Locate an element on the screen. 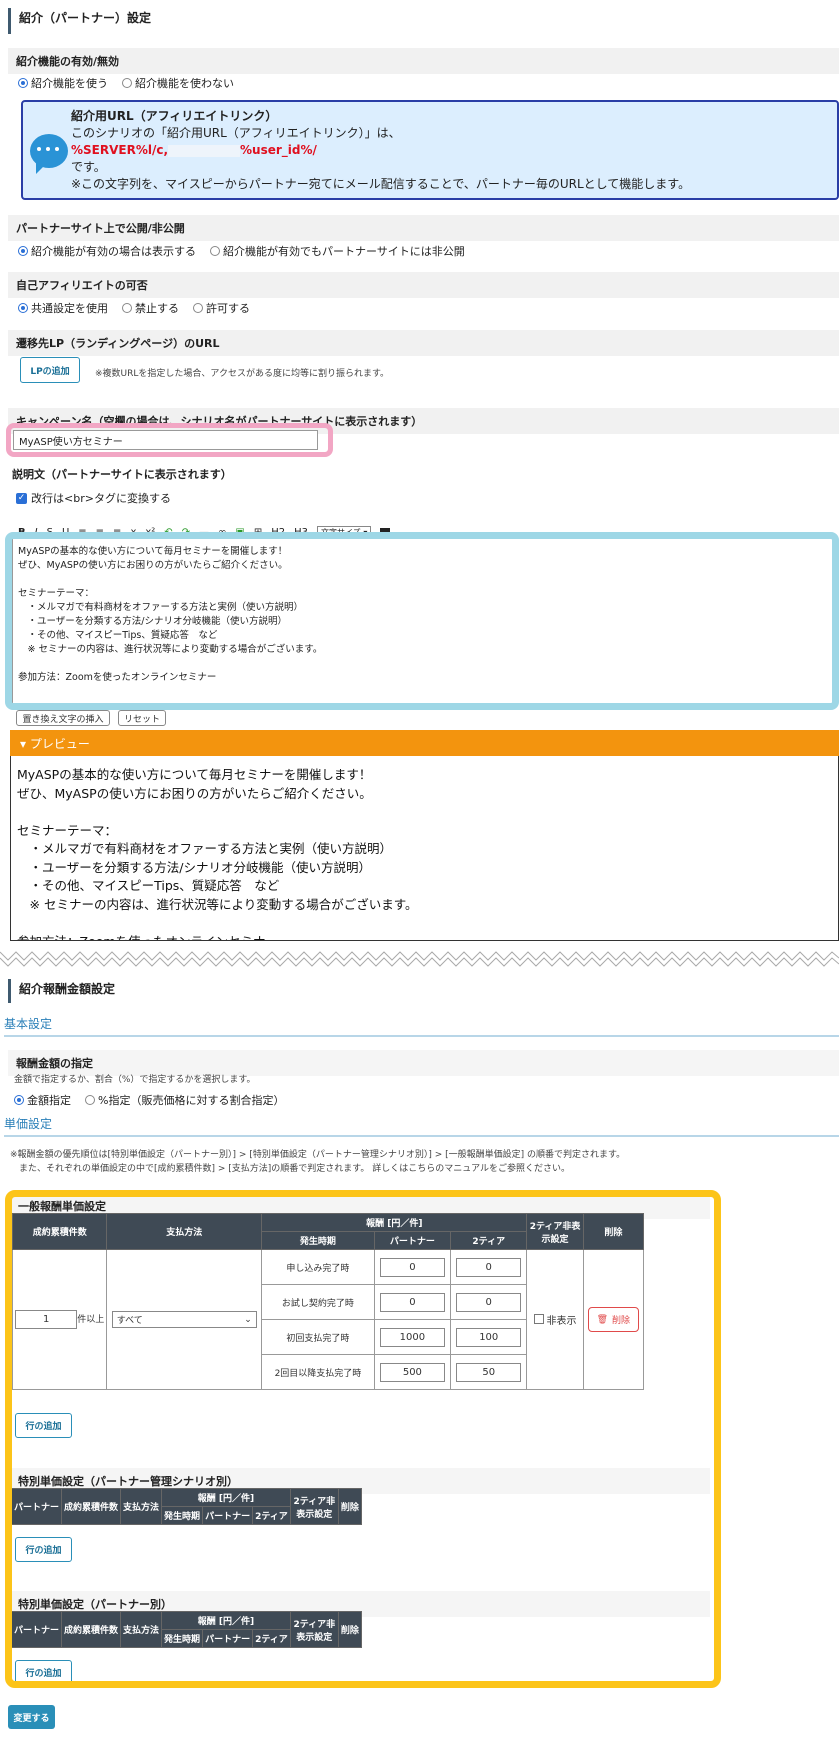 The width and height of the screenshot is (839, 1737). publish-radio-group: 紹介機能が有効の場合は表示する 紹介機能が有効でもパートナーサイトには非公開 is located at coordinates (246, 251).